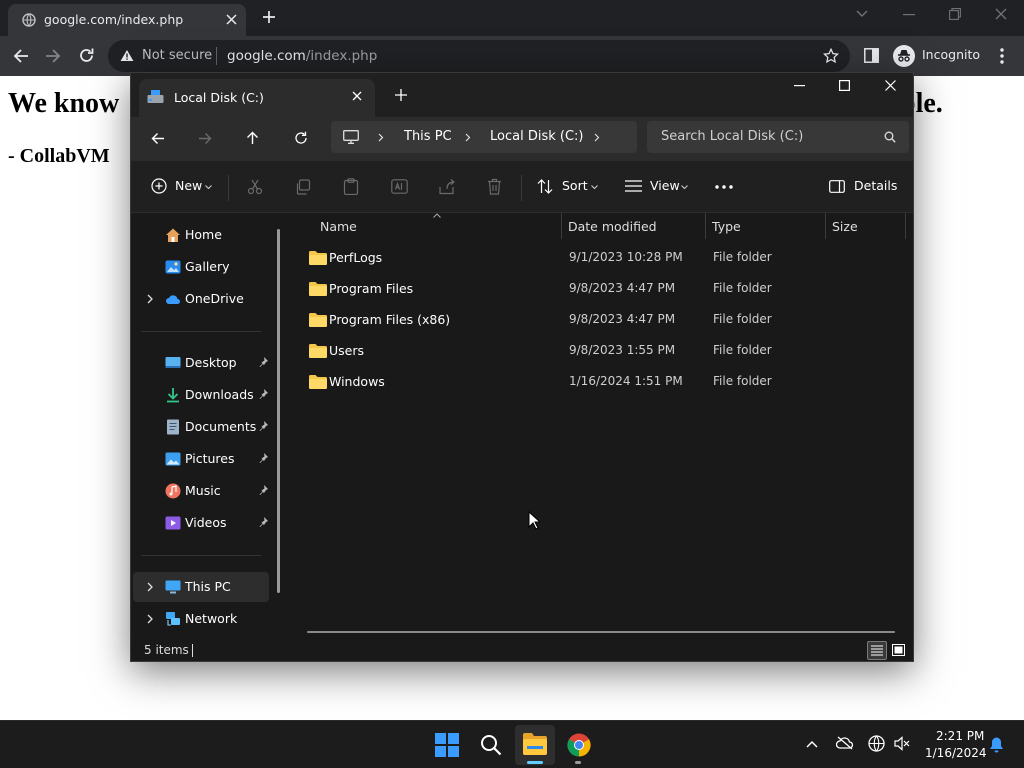 This screenshot has height=768, width=1024. I want to click on maximize-icon, so click(844, 85).